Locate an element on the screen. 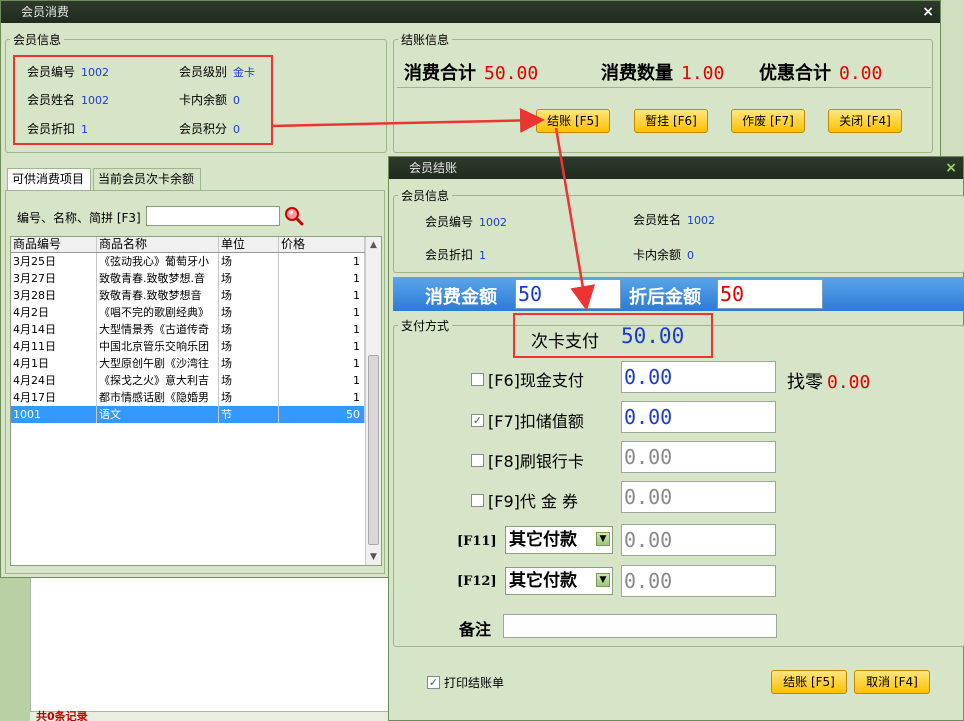 This screenshot has height=721, width=964. confirm-checkout-button: 结账 [F5] is located at coordinates (809, 682).